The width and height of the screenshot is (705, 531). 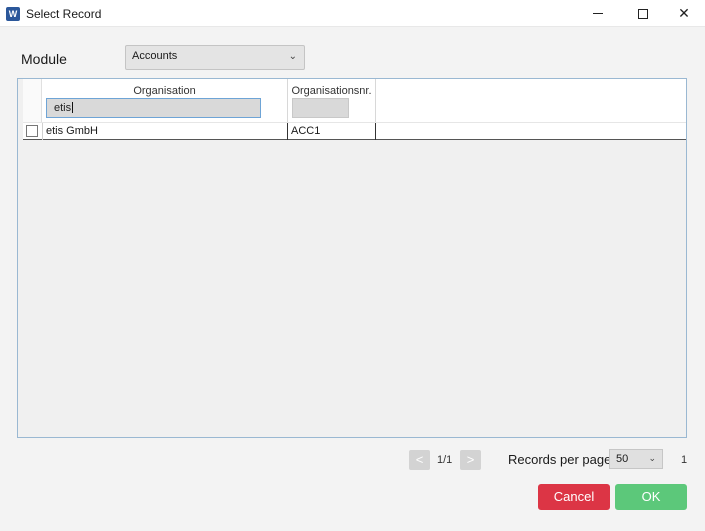 I want to click on table-row: etis GmbH ACC1, so click(x=354, y=131).